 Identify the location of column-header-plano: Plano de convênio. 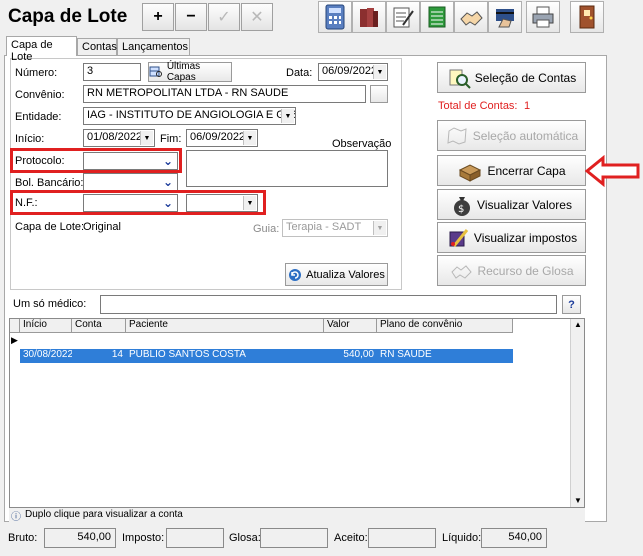
(445, 326).